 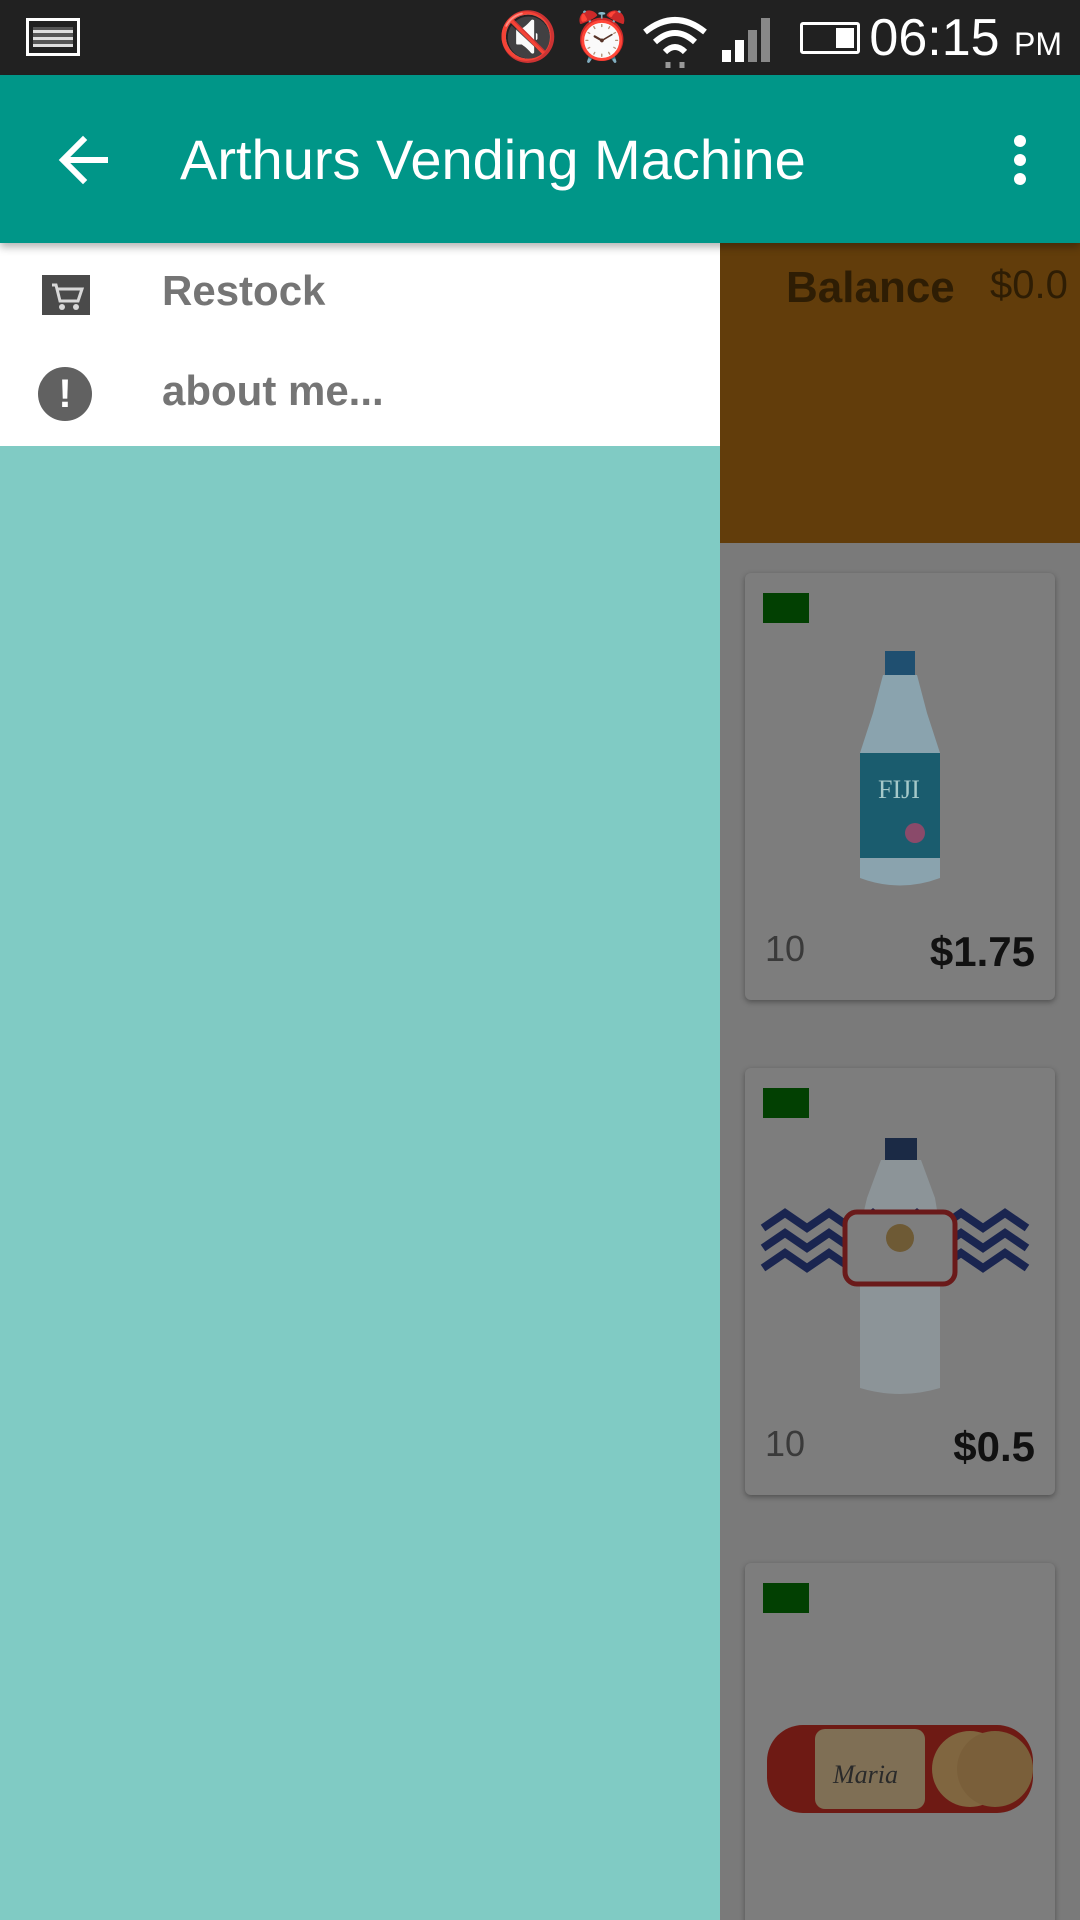 I want to click on product-card: FIJI 10 $1.75, so click(x=900, y=786).